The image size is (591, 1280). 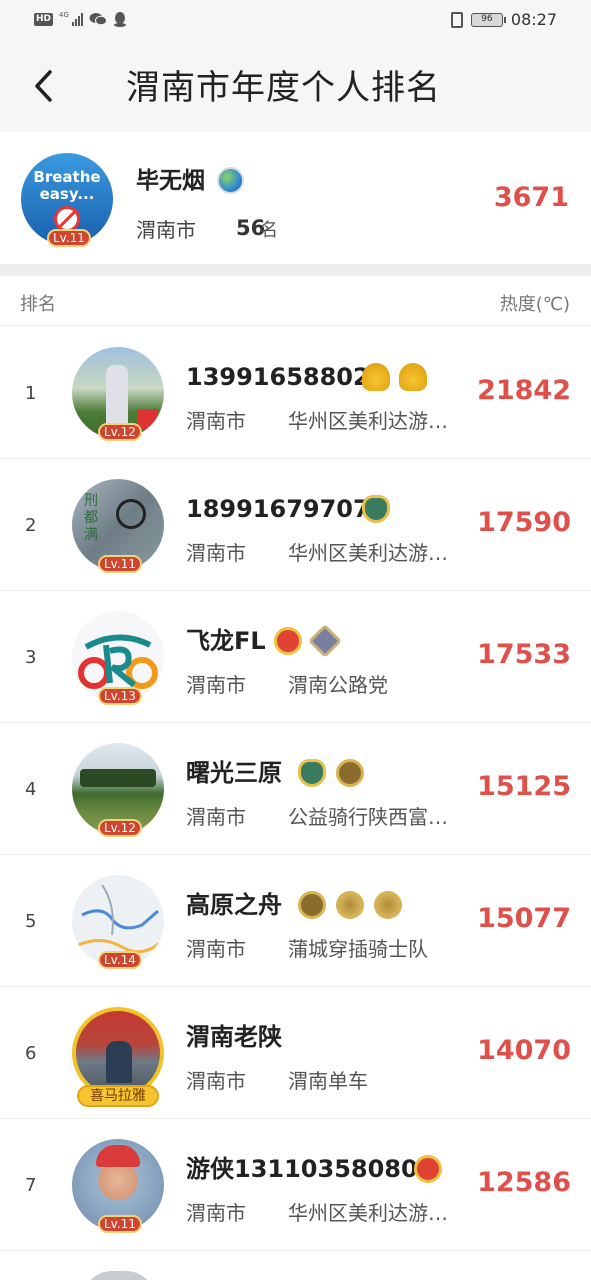 What do you see at coordinates (71, 19) in the screenshot?
I see `signal-icon: 4G` at bounding box center [71, 19].